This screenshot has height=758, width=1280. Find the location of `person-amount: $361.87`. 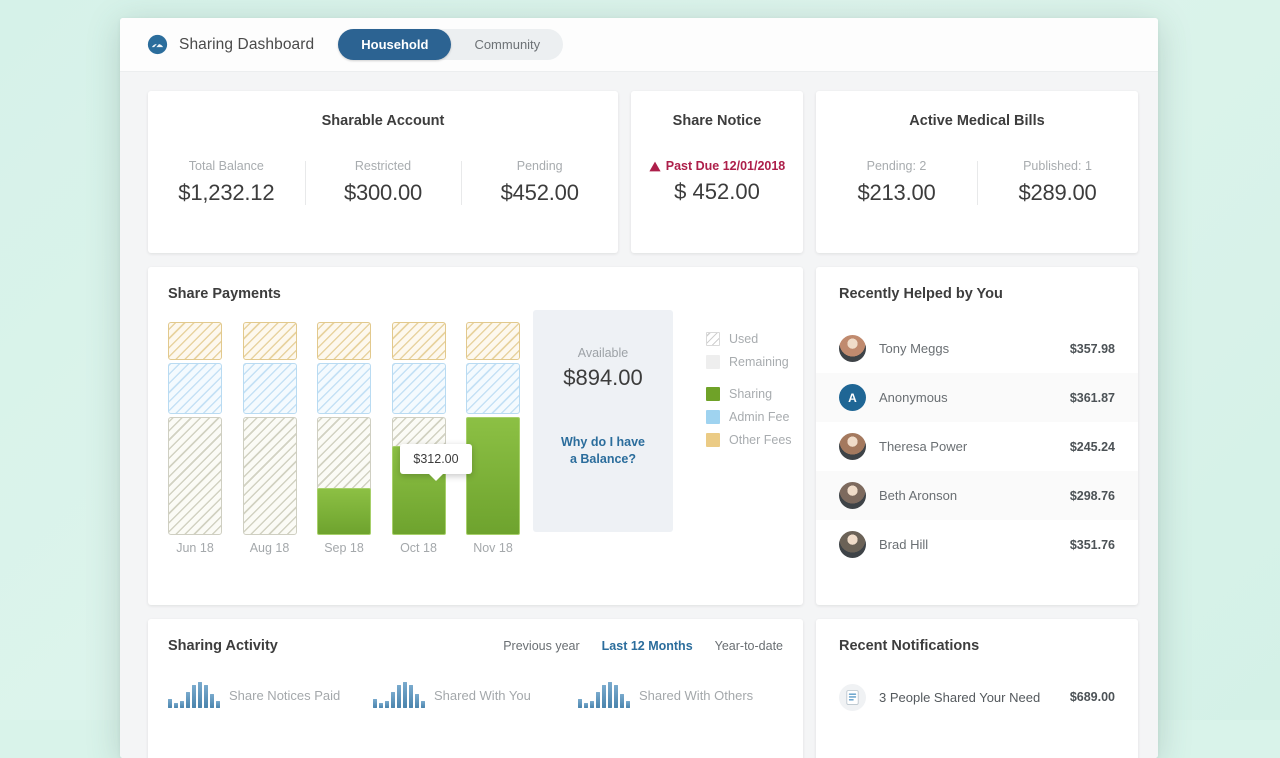

person-amount: $361.87 is located at coordinates (1092, 397).